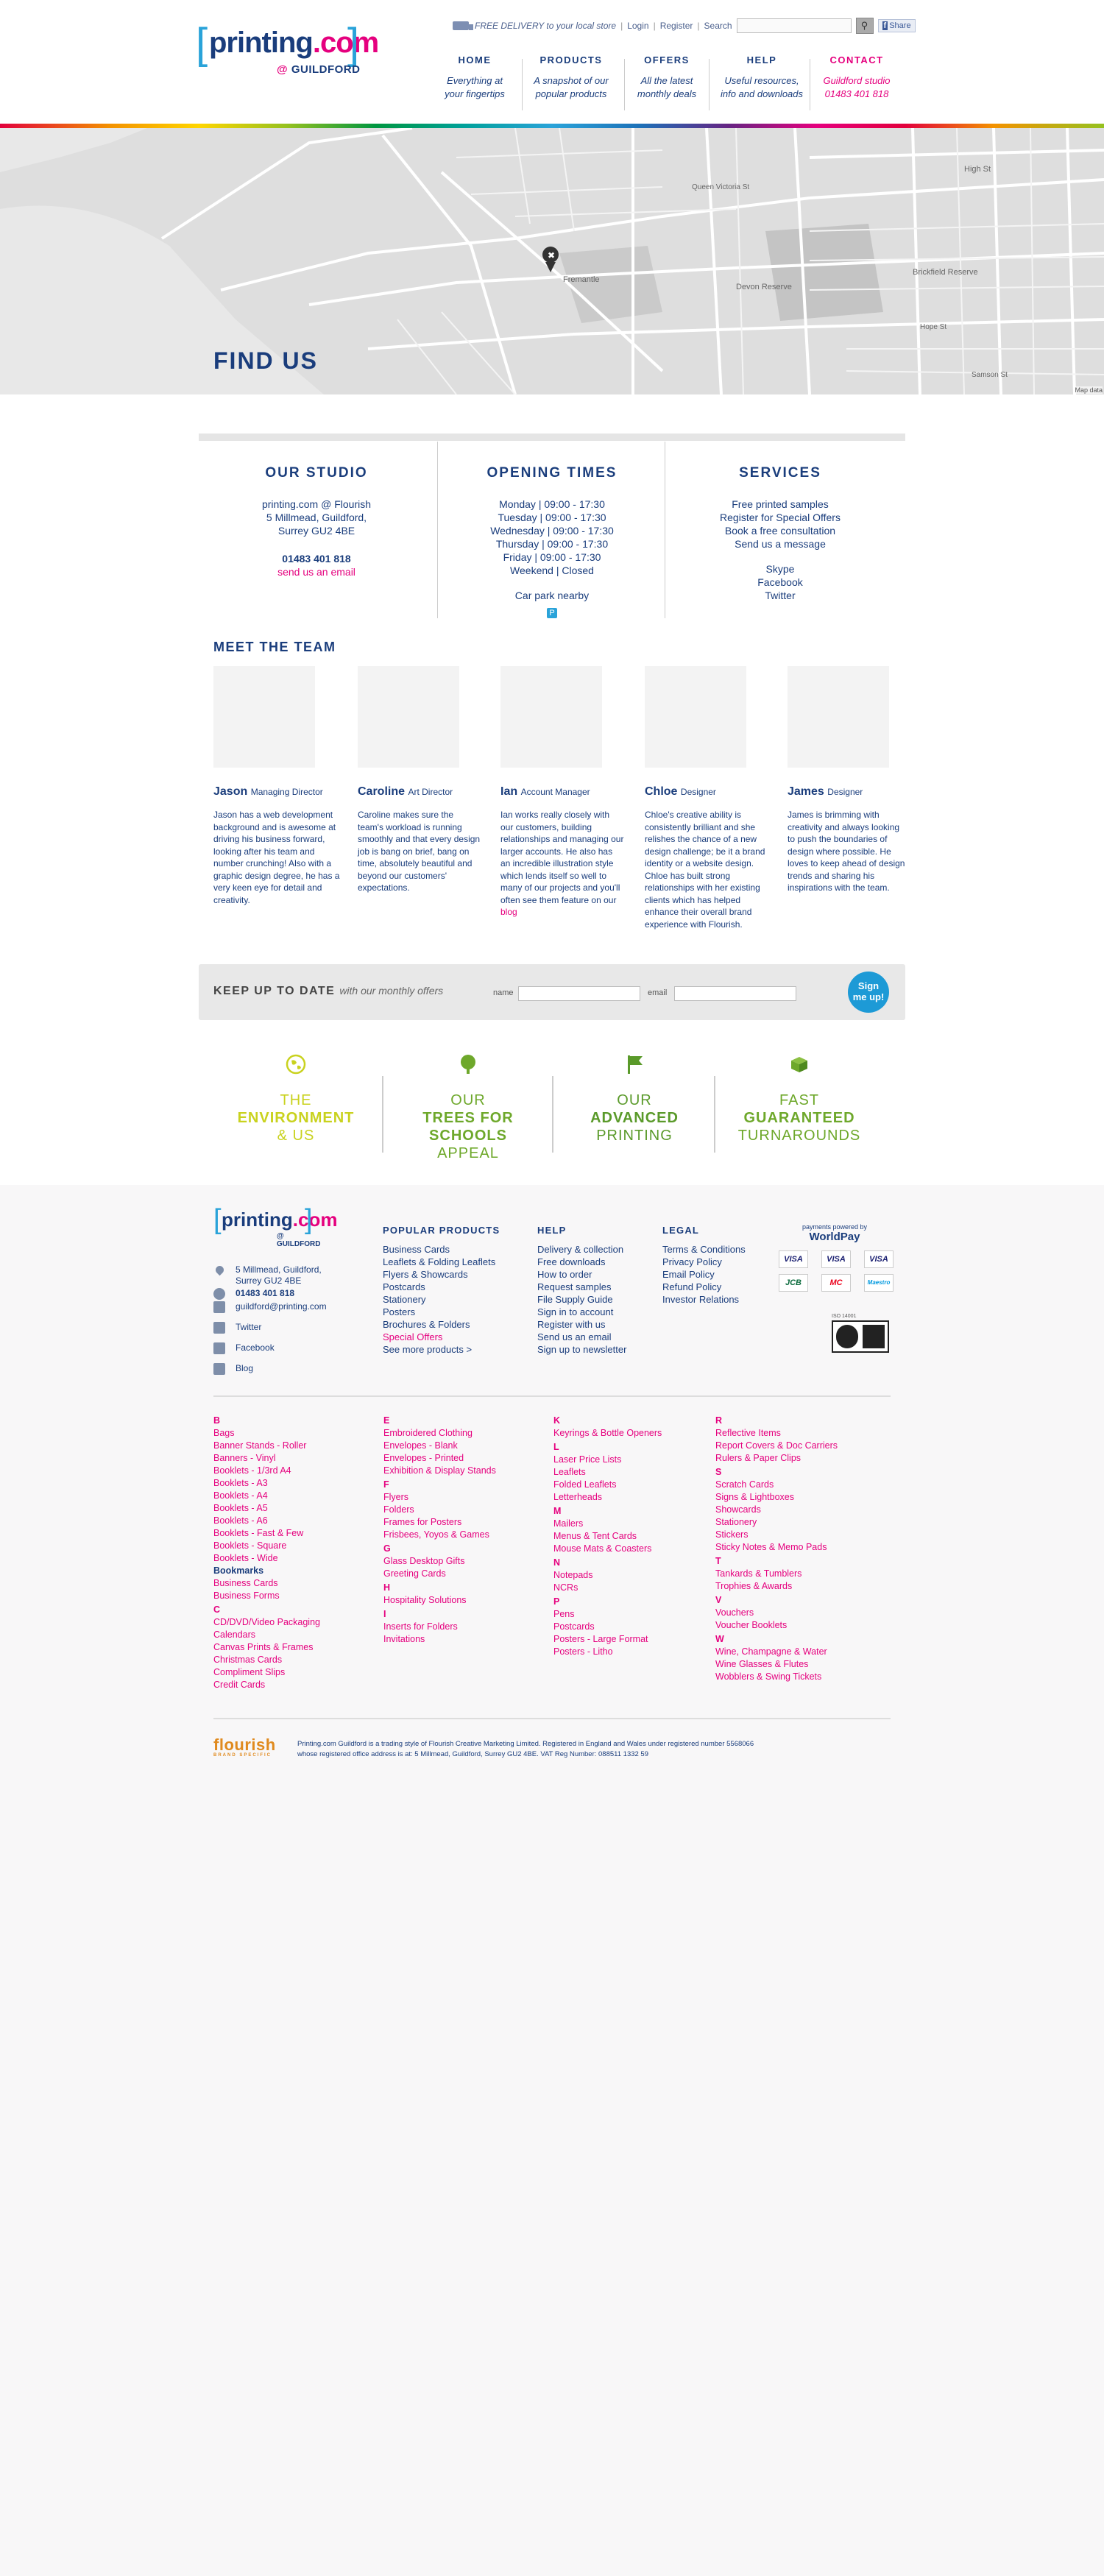  What do you see at coordinates (283, 1307) in the screenshot?
I see `footer-email-link: guildford@printing.com` at bounding box center [283, 1307].